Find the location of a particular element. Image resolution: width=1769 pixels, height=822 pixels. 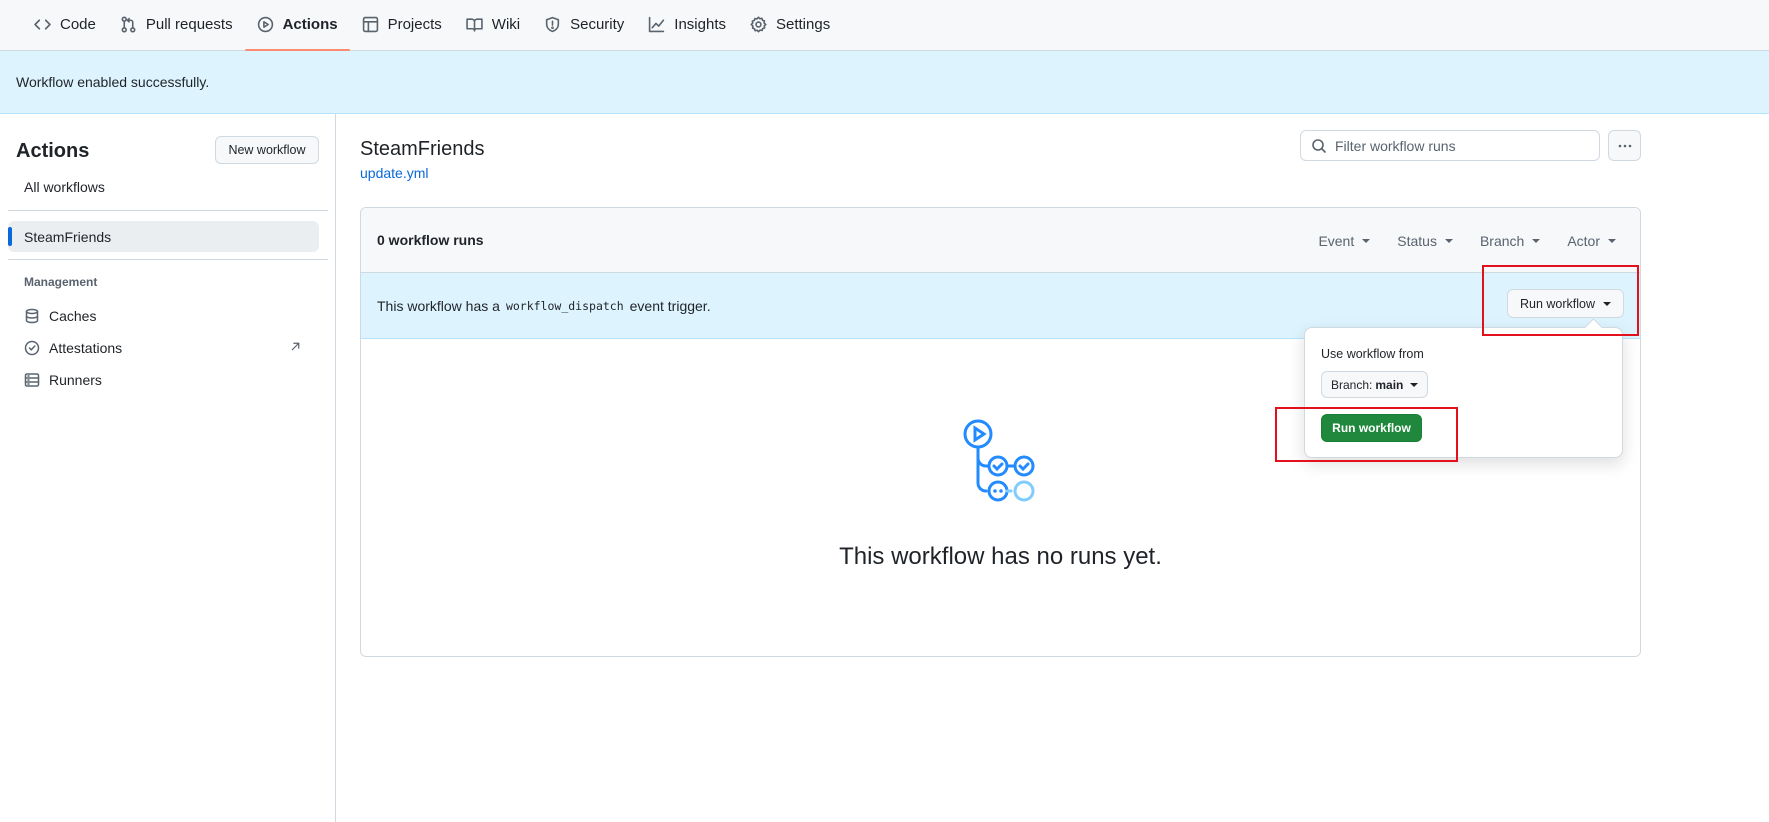

tab-actions: Actions is located at coordinates (297, 25).